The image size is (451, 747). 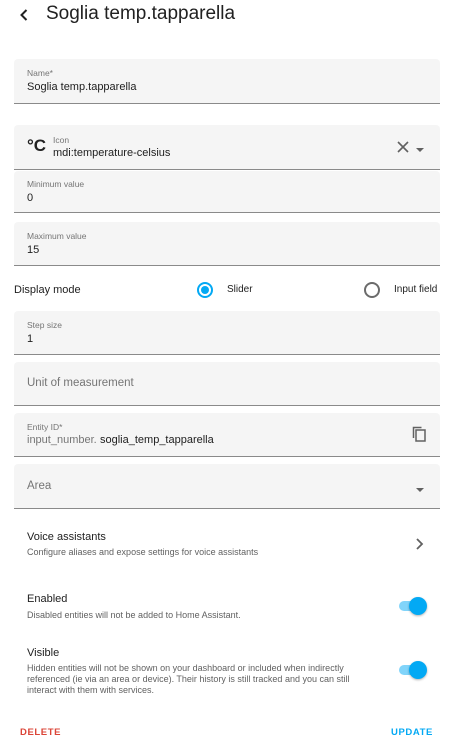 I want to click on unit-of-measurement-field: Unit of measurement, so click(x=227, y=384).